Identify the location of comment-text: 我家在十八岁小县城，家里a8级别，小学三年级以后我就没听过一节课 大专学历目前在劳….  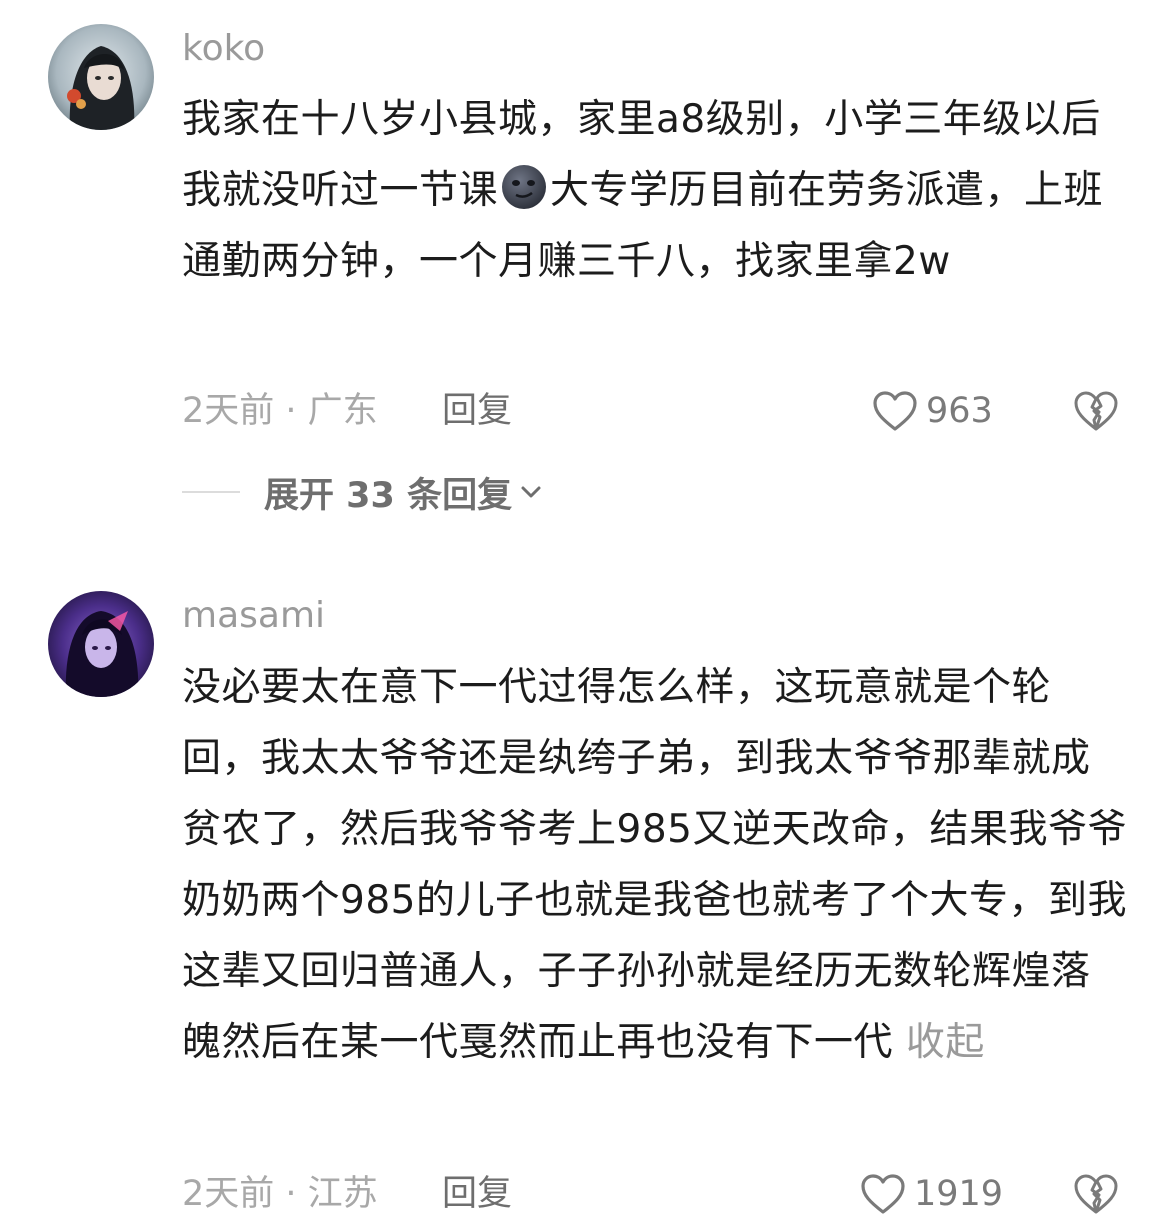
(654, 190).